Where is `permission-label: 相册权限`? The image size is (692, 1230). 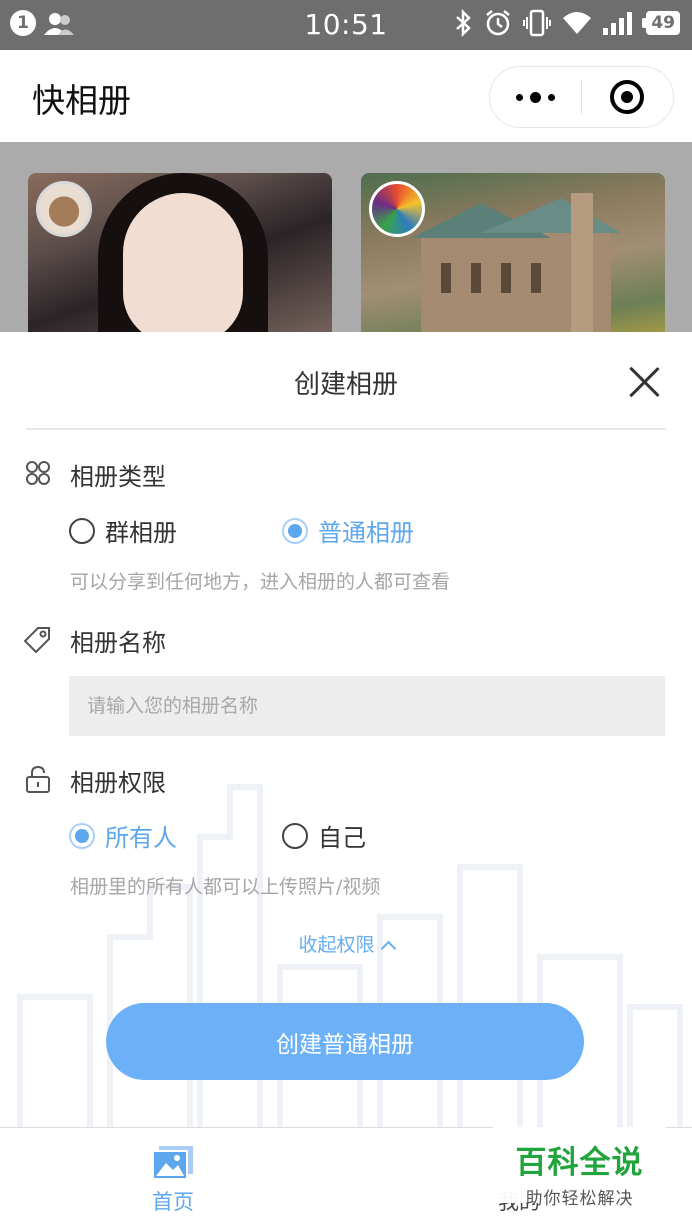 permission-label: 相册权限 is located at coordinates (118, 783).